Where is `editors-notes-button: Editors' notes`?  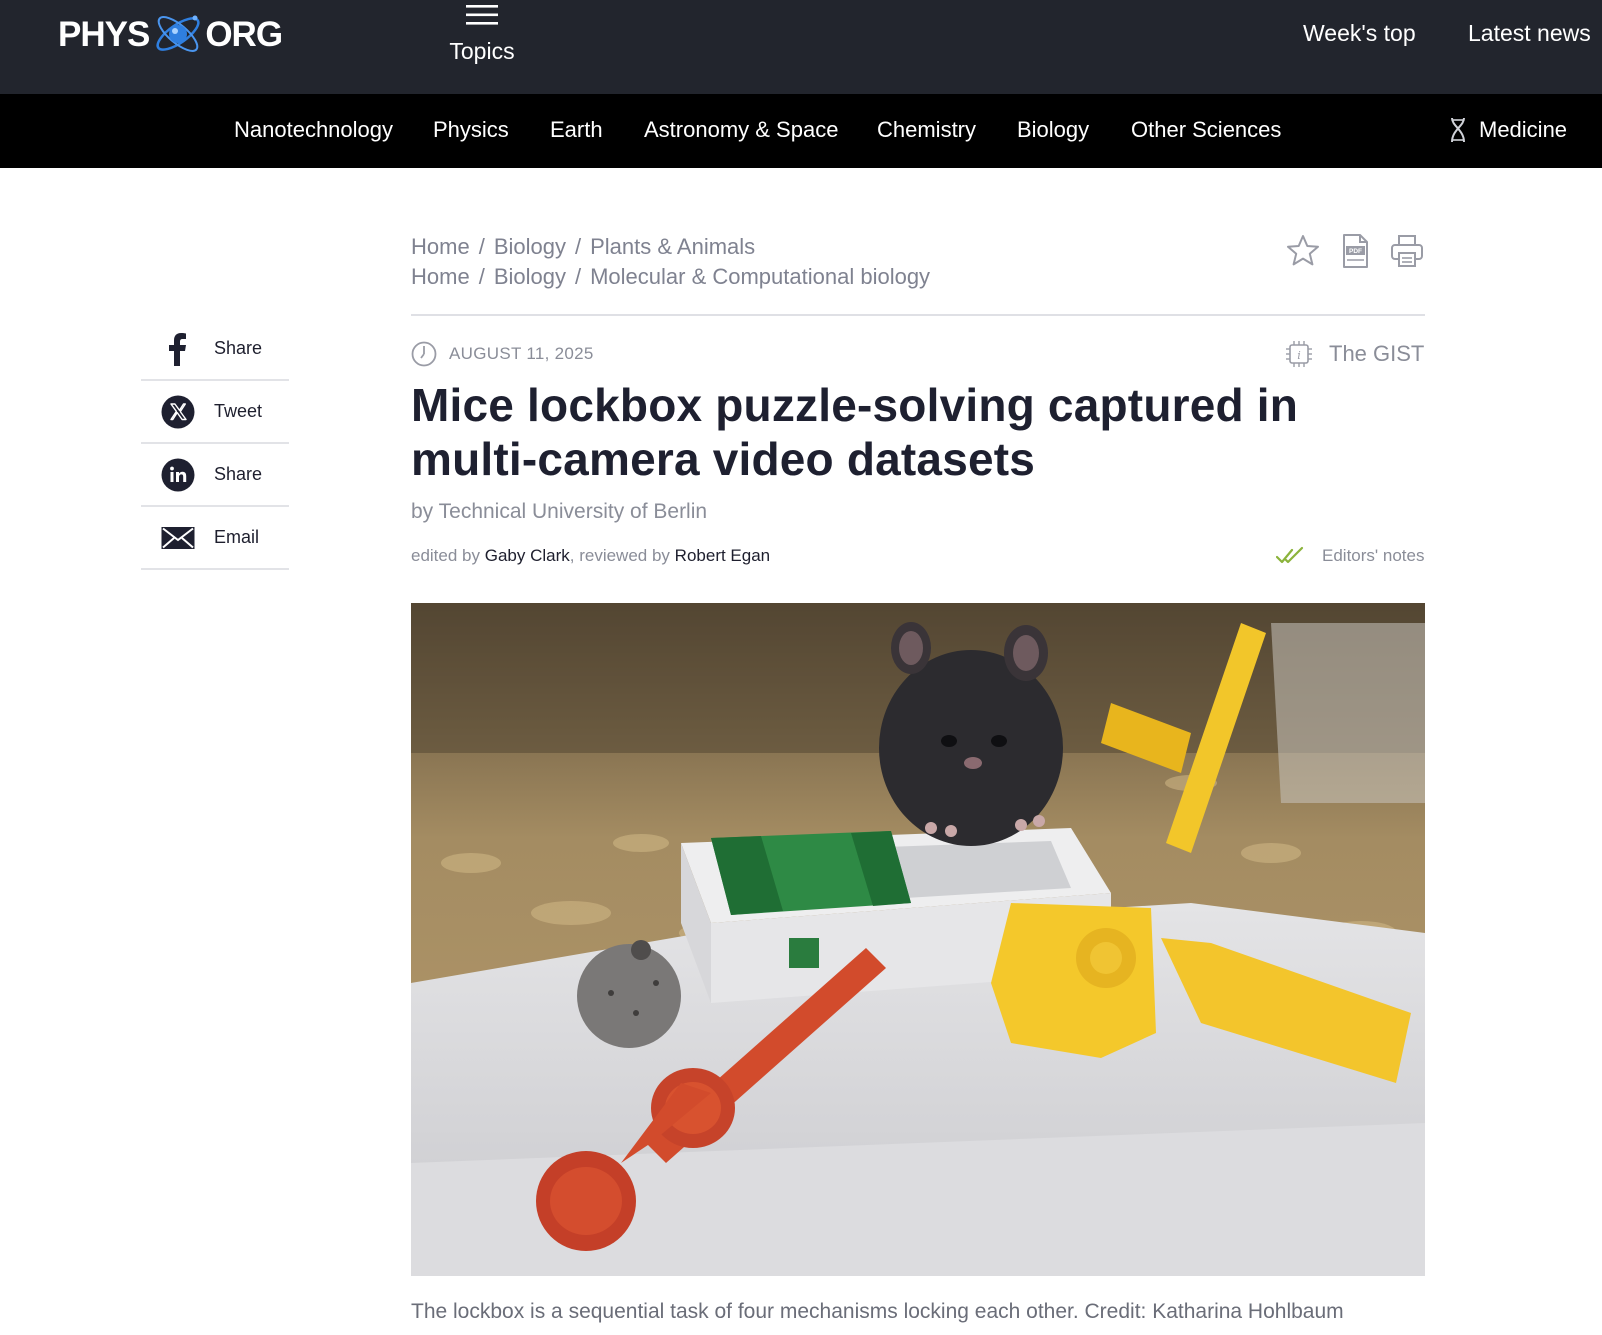 editors-notes-button: Editors' notes is located at coordinates (1350, 556).